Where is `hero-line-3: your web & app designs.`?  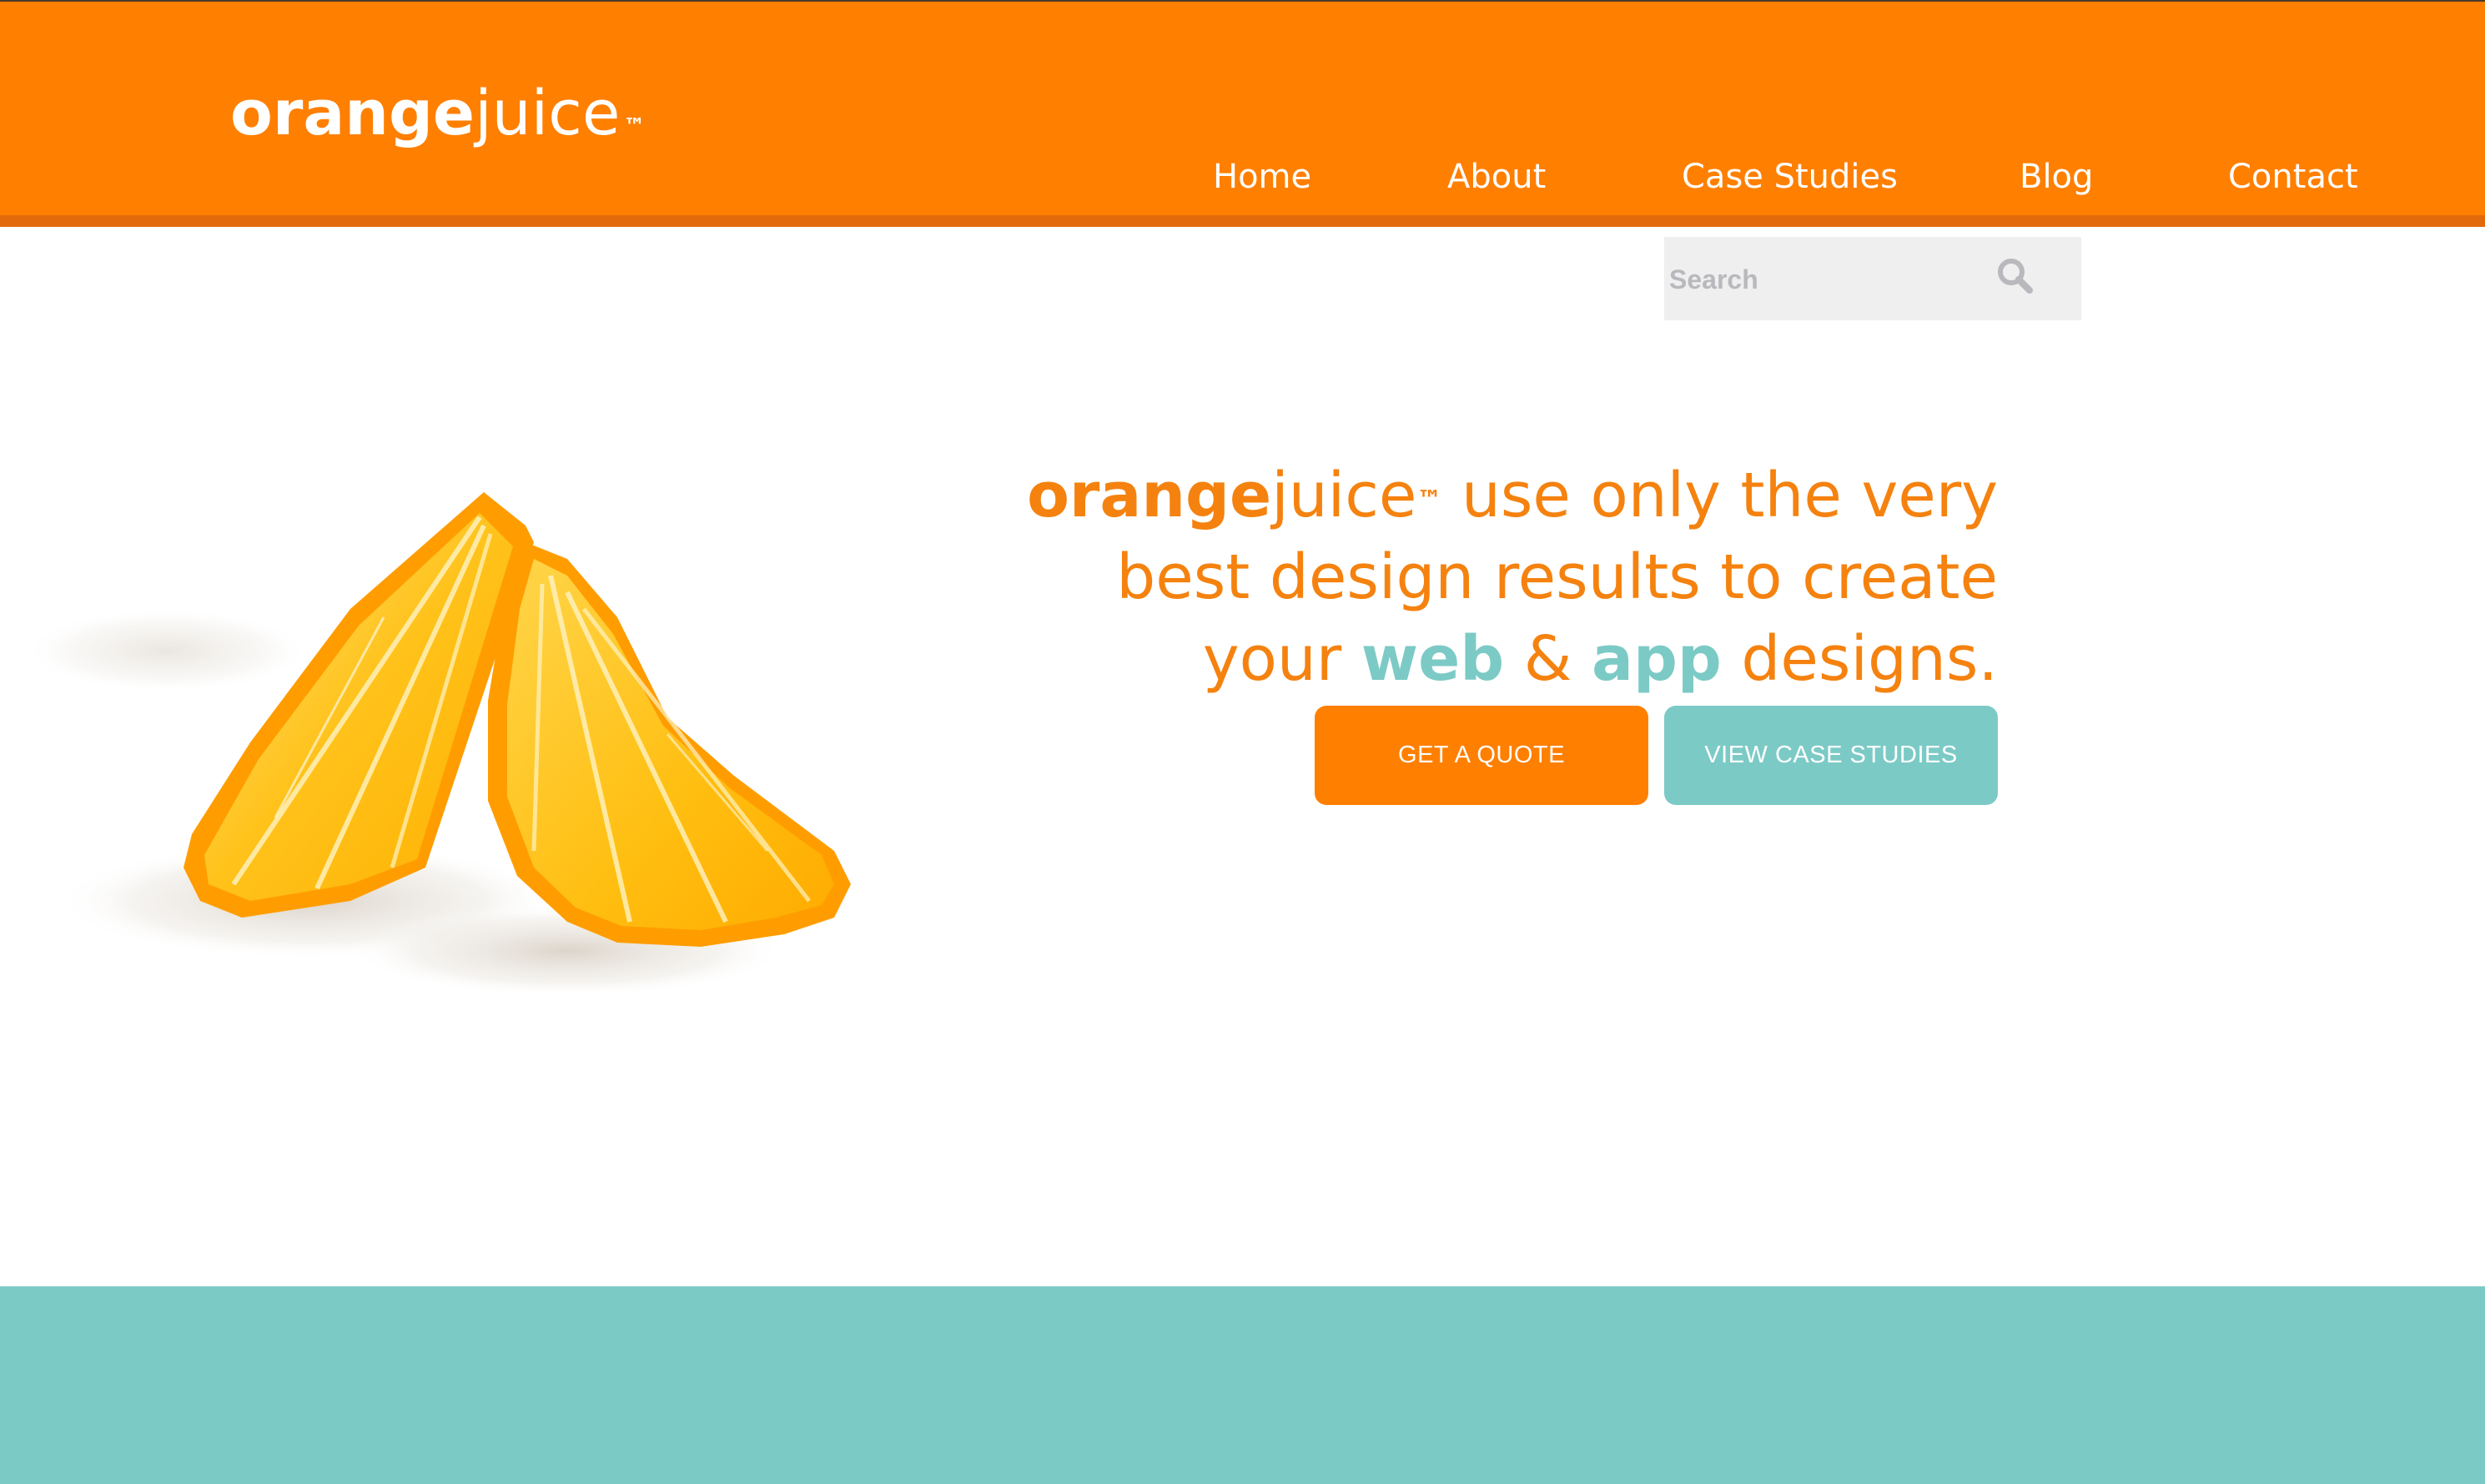 hero-line-3: your web & app designs. is located at coordinates (1491, 659).